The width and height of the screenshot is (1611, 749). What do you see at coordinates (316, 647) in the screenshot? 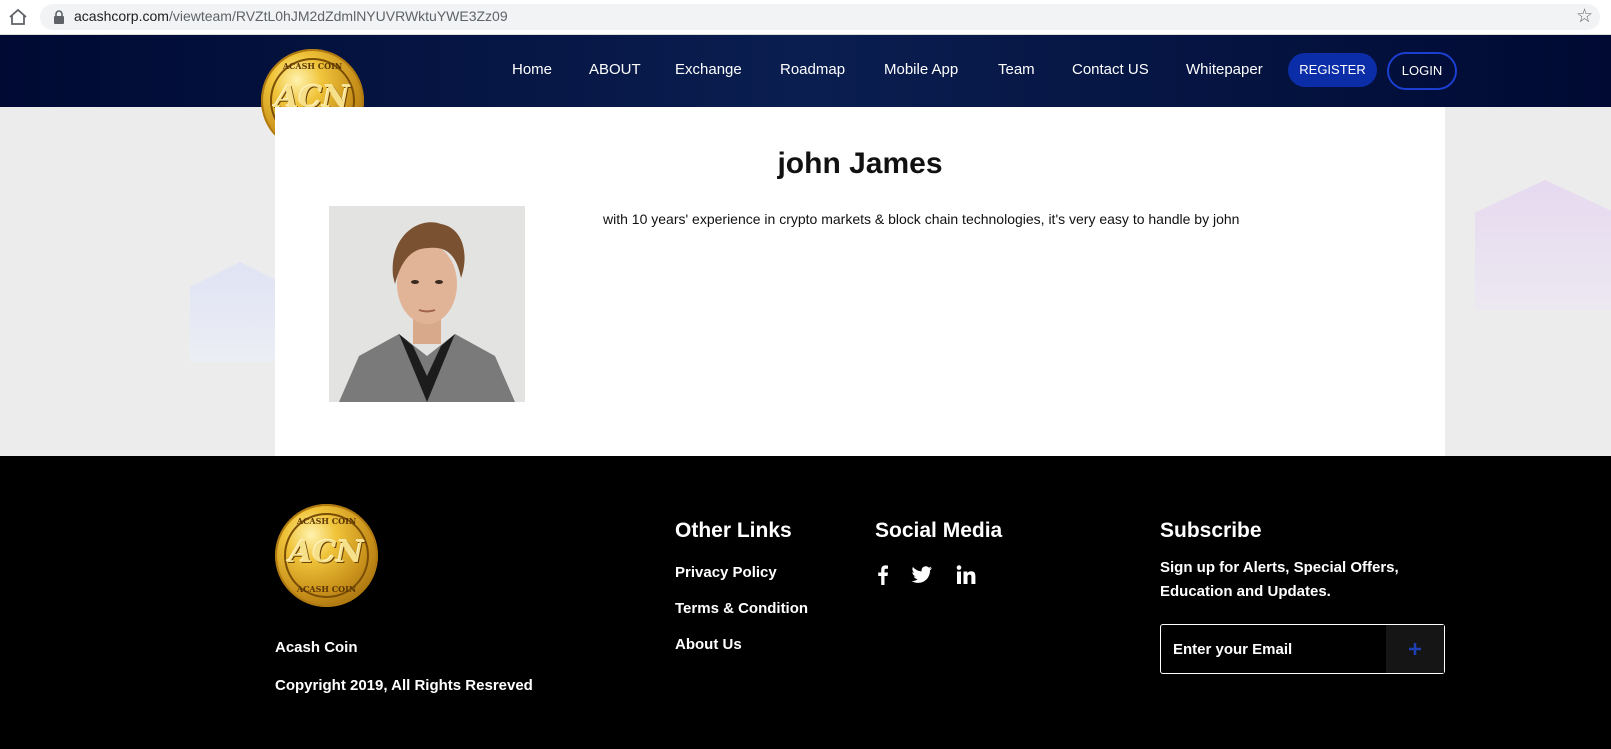
I see `footer-brand-name: Acash Coin` at bounding box center [316, 647].